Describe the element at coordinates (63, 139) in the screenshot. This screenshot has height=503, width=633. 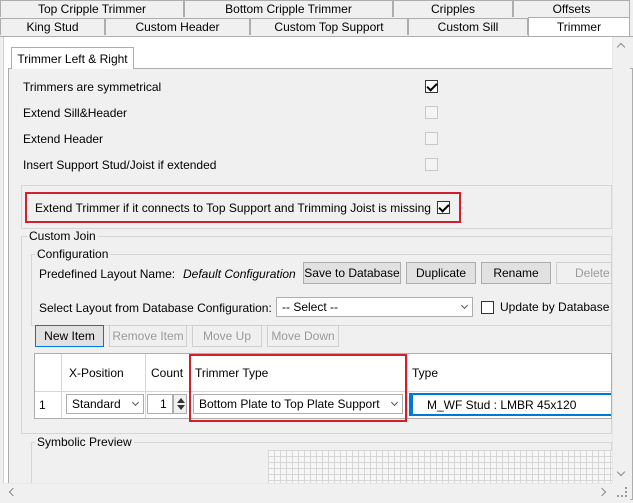
I see `extend-header-label: Extend Header` at that location.